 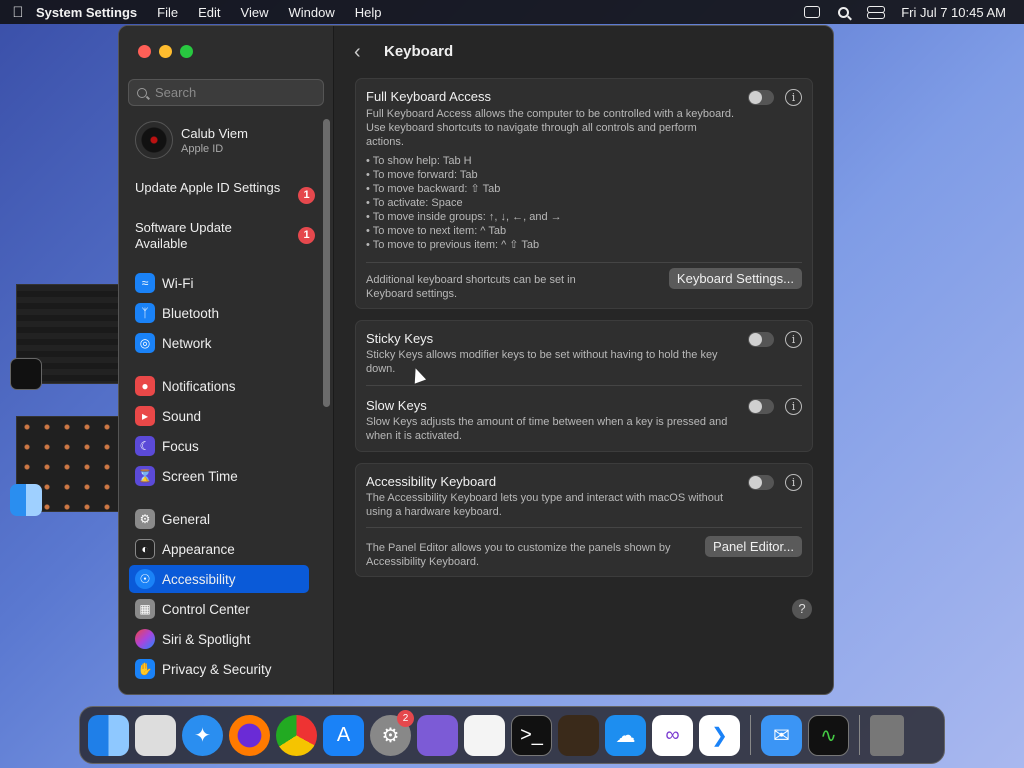 I want to click on sidebar-scrollbar, so click(x=326, y=263).